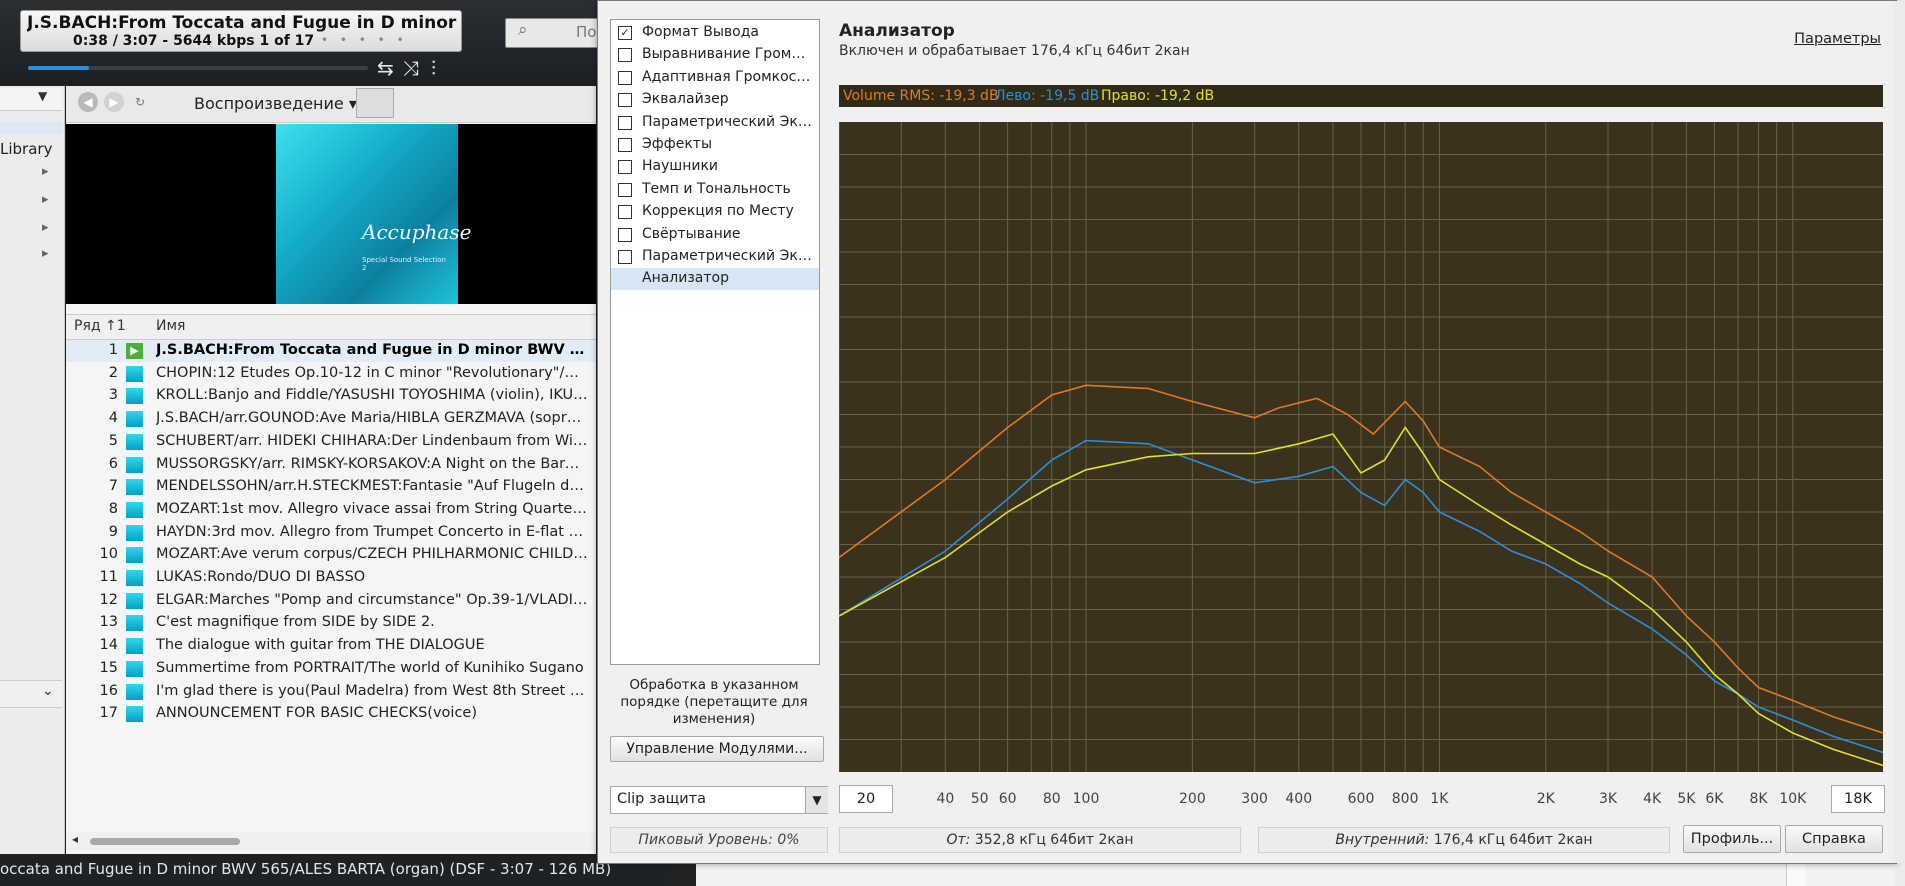  I want to click on frequency-tick-label: 60, so click(1007, 799).